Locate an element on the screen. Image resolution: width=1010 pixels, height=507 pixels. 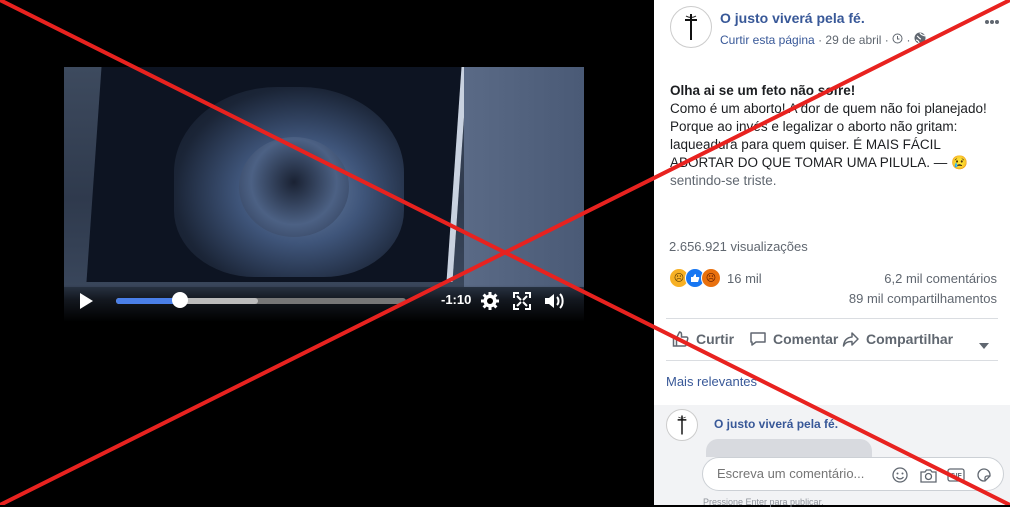
ultrasound-fetus-image is located at coordinates (294, 187).